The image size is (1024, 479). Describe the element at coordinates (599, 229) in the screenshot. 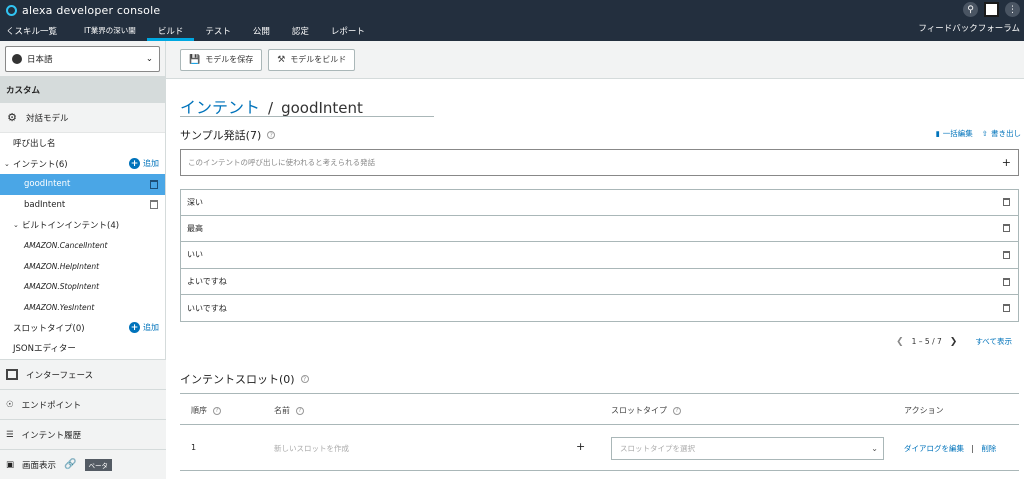

I see `list-item: 最高` at that location.